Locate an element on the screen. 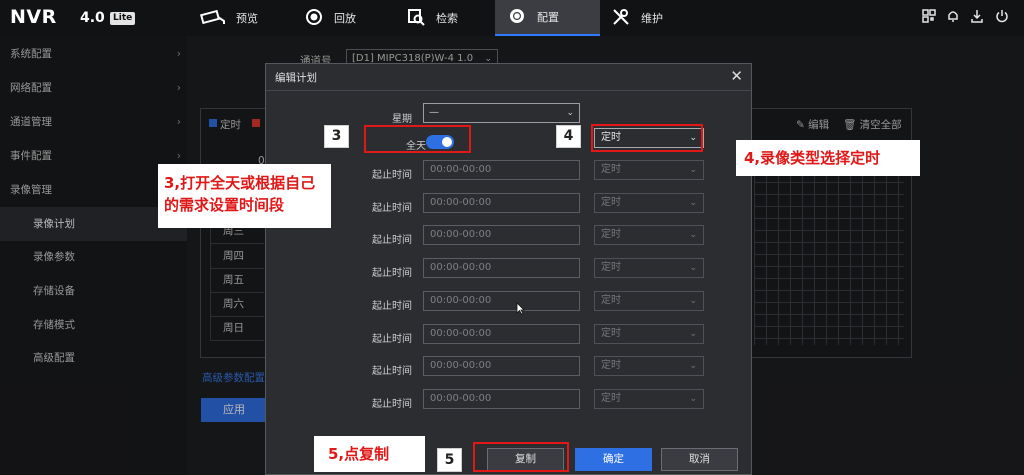 This screenshot has height=475, width=1024. ok-button: 确定 is located at coordinates (613, 459).